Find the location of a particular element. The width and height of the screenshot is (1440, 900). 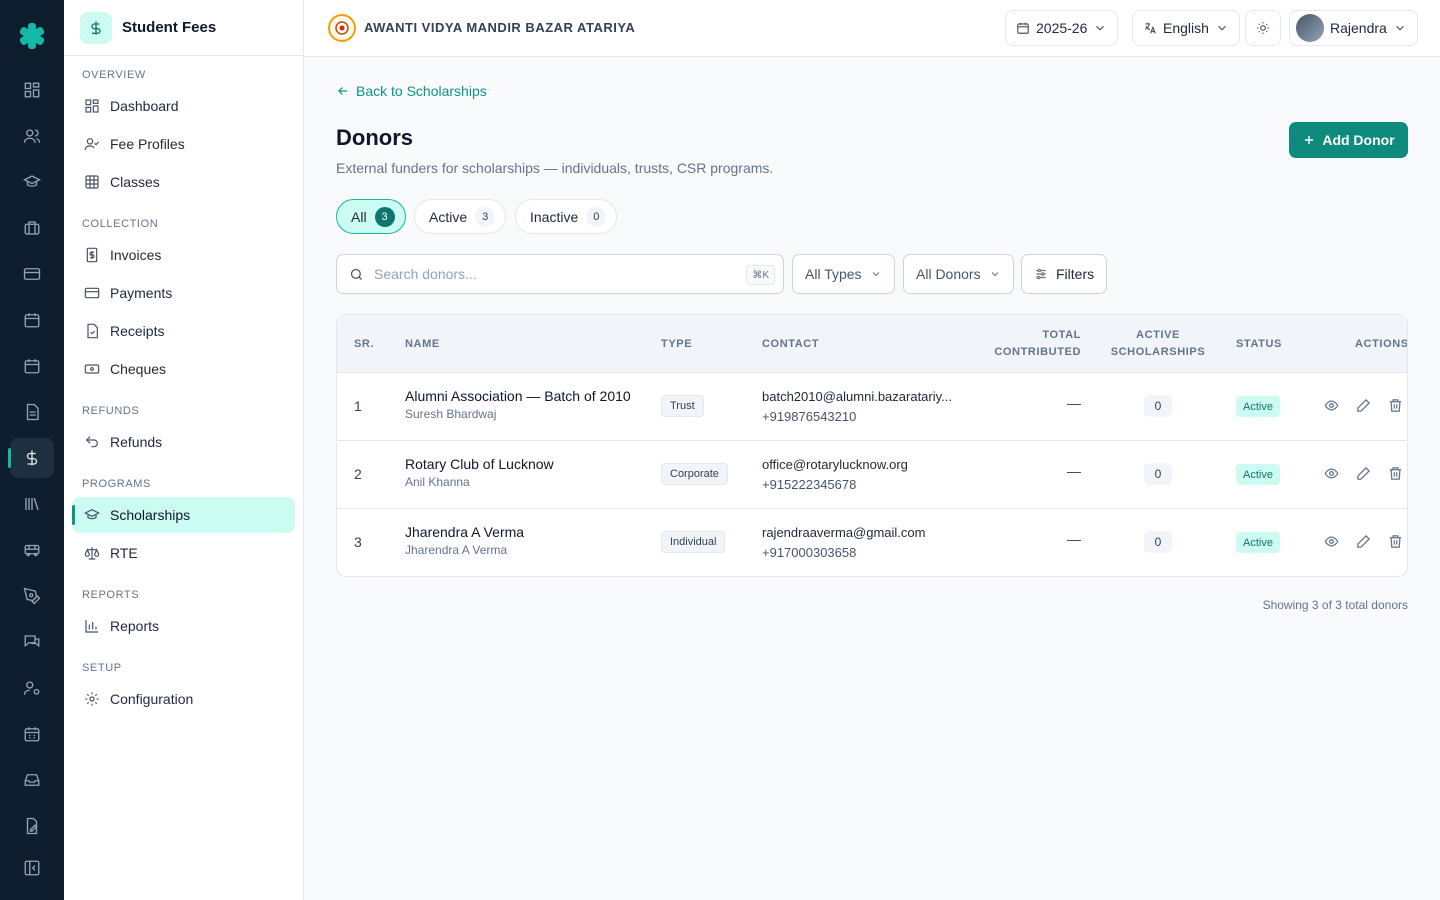

donor-filter-value: All Donors is located at coordinates (948, 274).